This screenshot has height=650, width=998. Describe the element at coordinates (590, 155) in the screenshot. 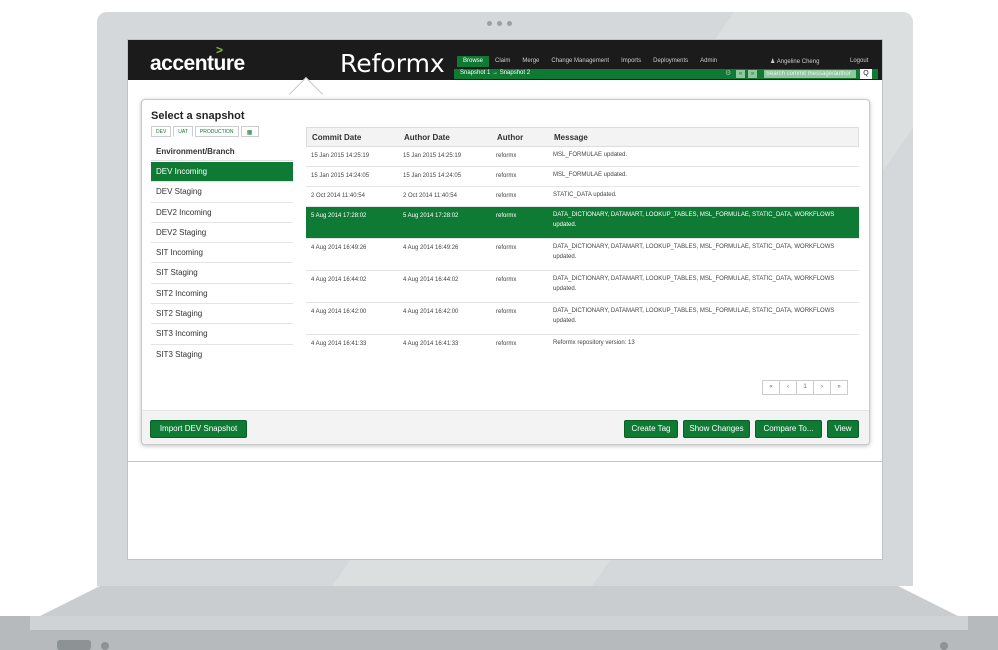

I see `cell-message: MSL_FORMULAE updated.` at that location.